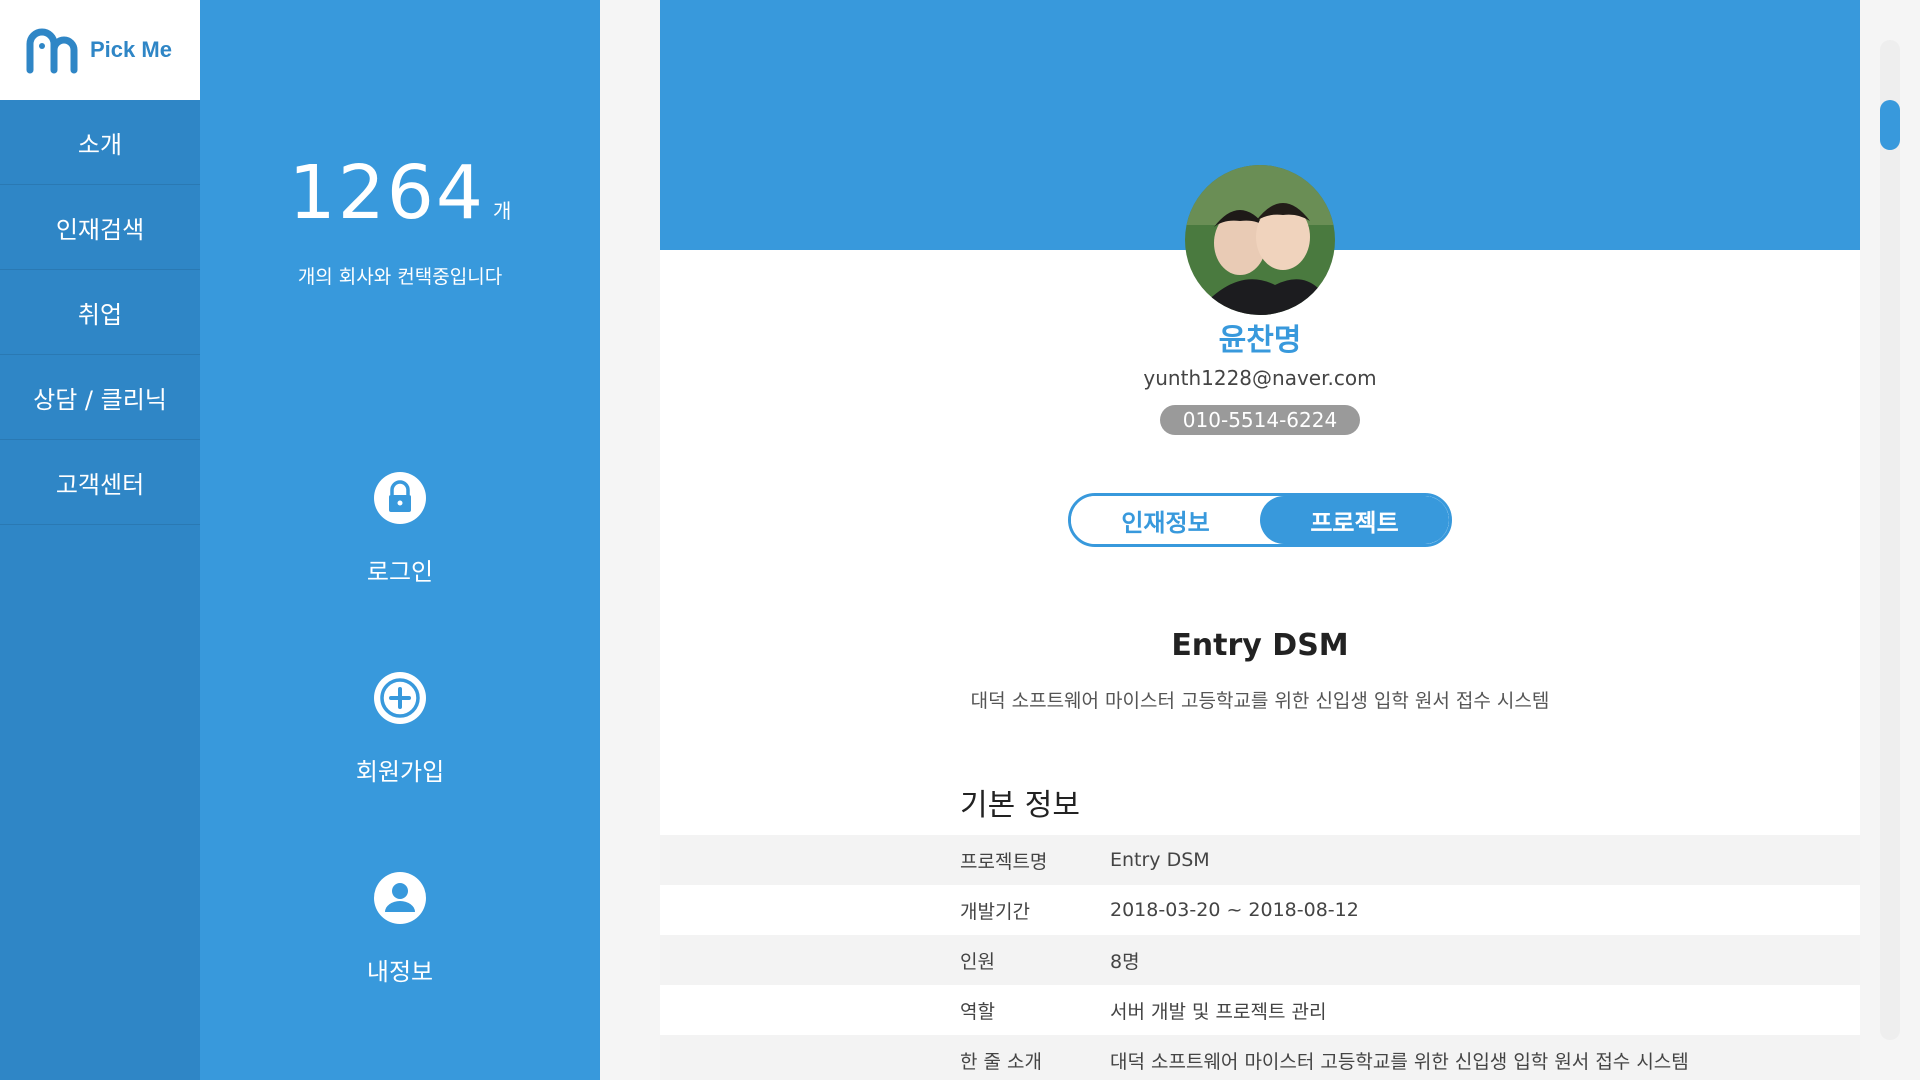 The height and width of the screenshot is (1080, 1920). I want to click on user-circle-icon, so click(400, 898).